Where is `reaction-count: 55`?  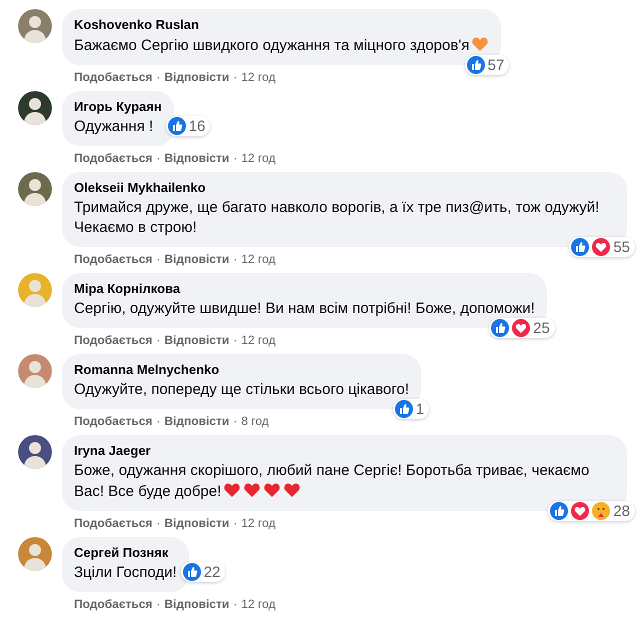
reaction-count: 55 is located at coordinates (622, 247).